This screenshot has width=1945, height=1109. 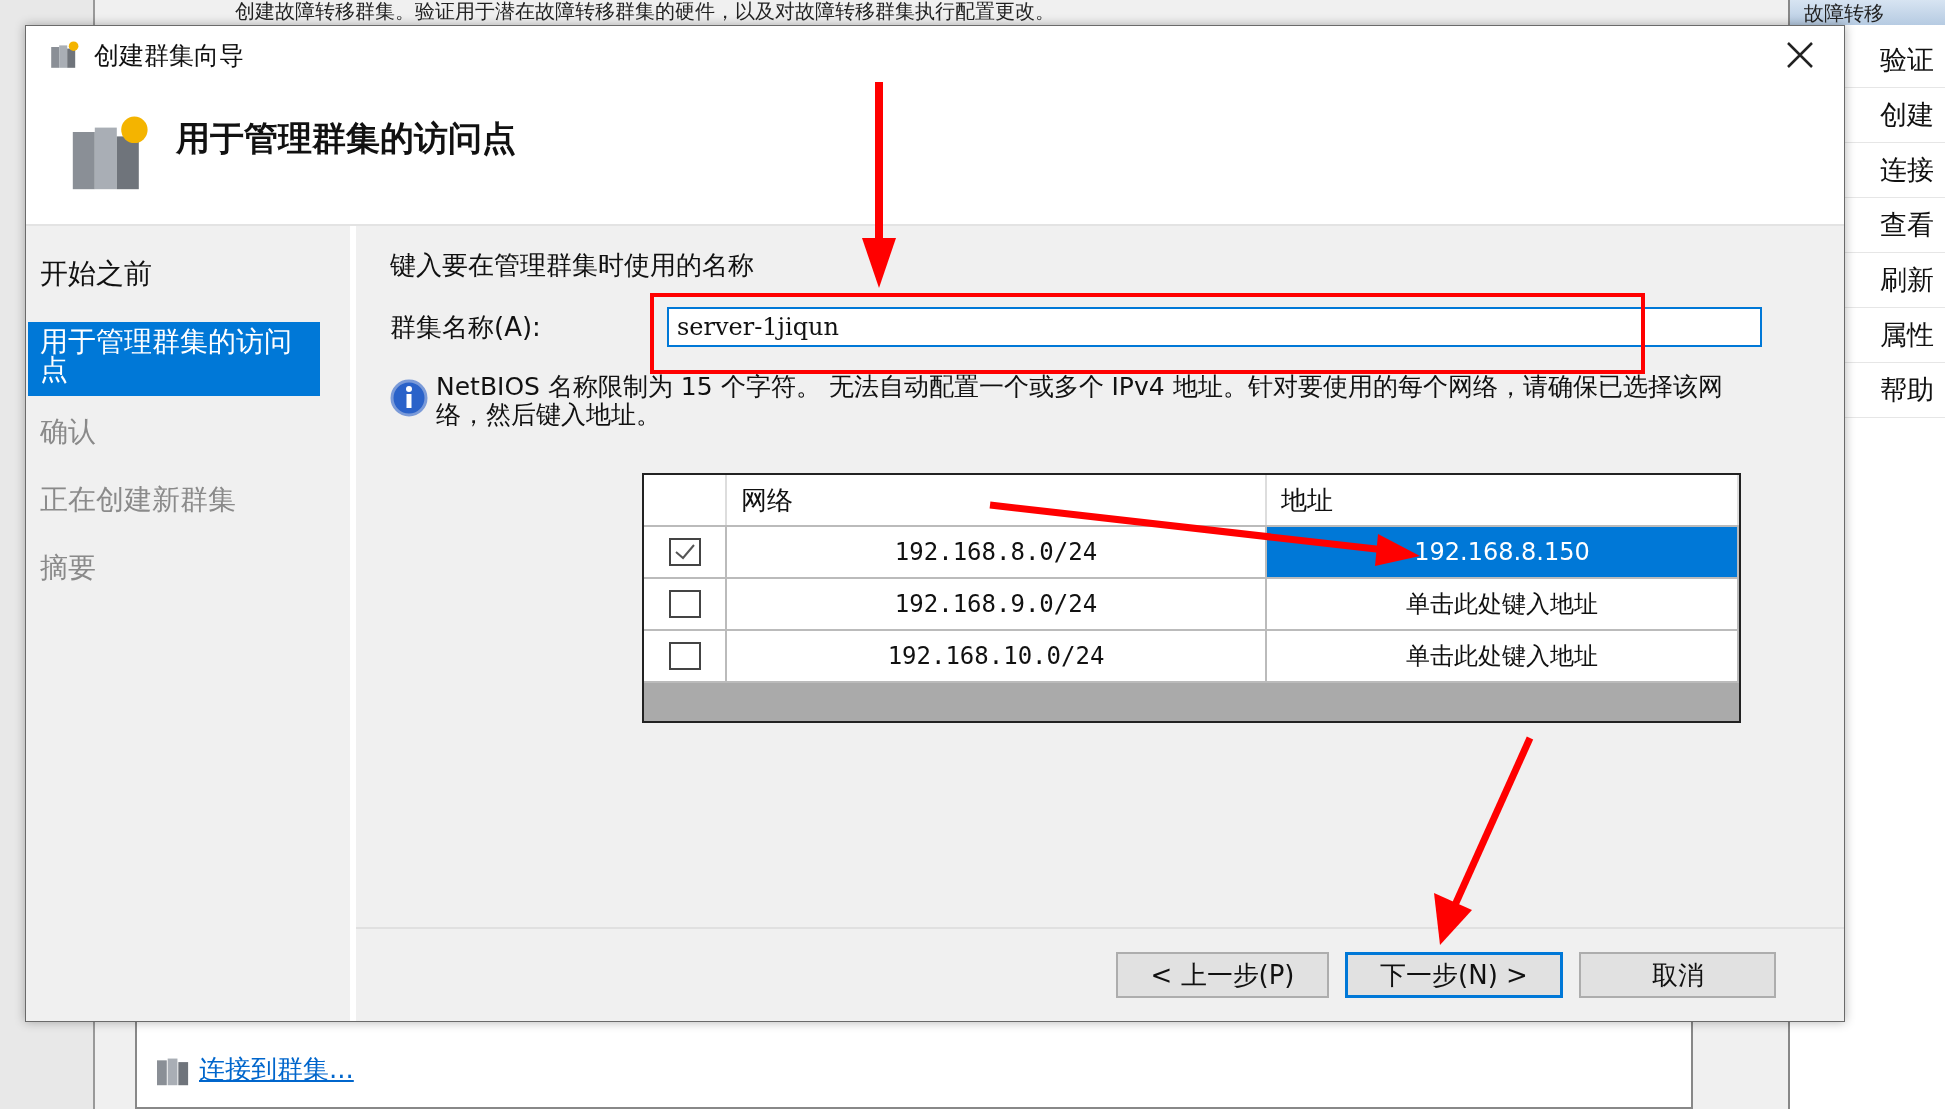 I want to click on server-cluster-icon, so click(x=64, y=55).